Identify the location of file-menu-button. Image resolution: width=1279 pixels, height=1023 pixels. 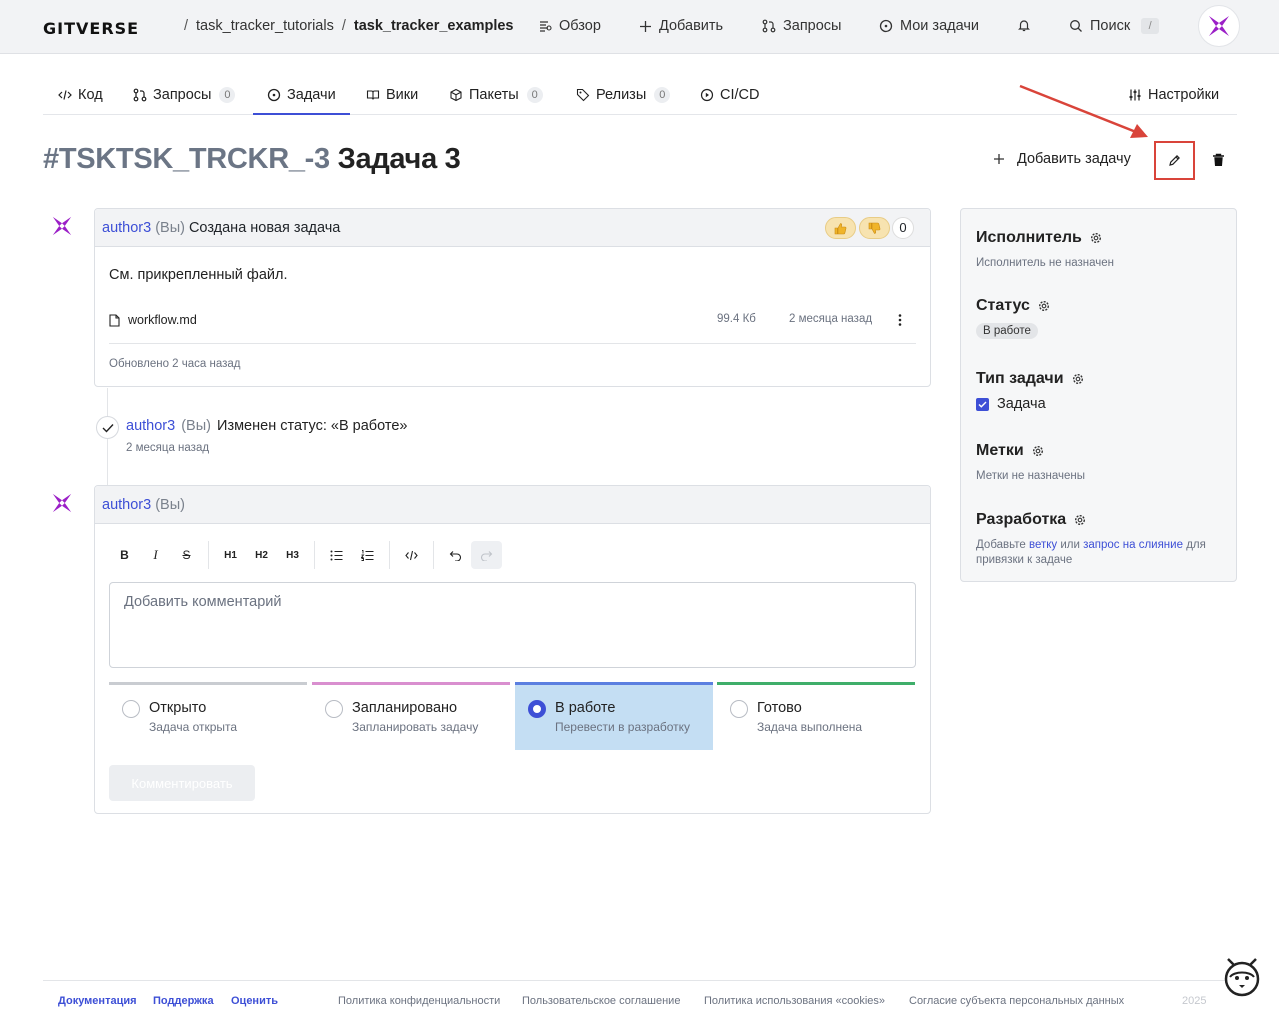
(900, 320).